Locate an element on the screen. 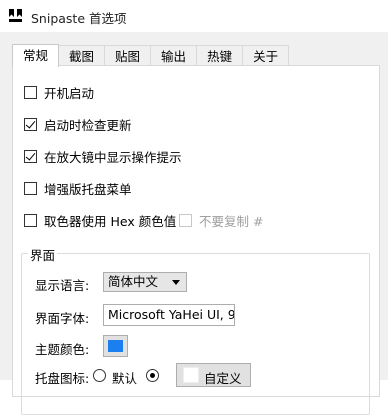 The width and height of the screenshot is (388, 415). tray-icon-label: 托盘图标: is located at coordinates (62, 378).